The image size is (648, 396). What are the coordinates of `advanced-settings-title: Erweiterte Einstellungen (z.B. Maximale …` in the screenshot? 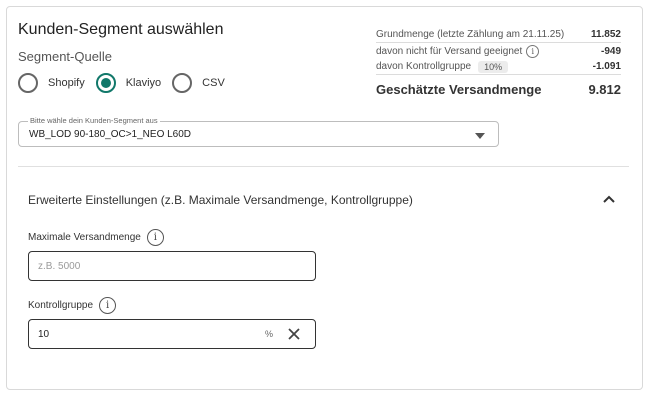 It's located at (220, 200).